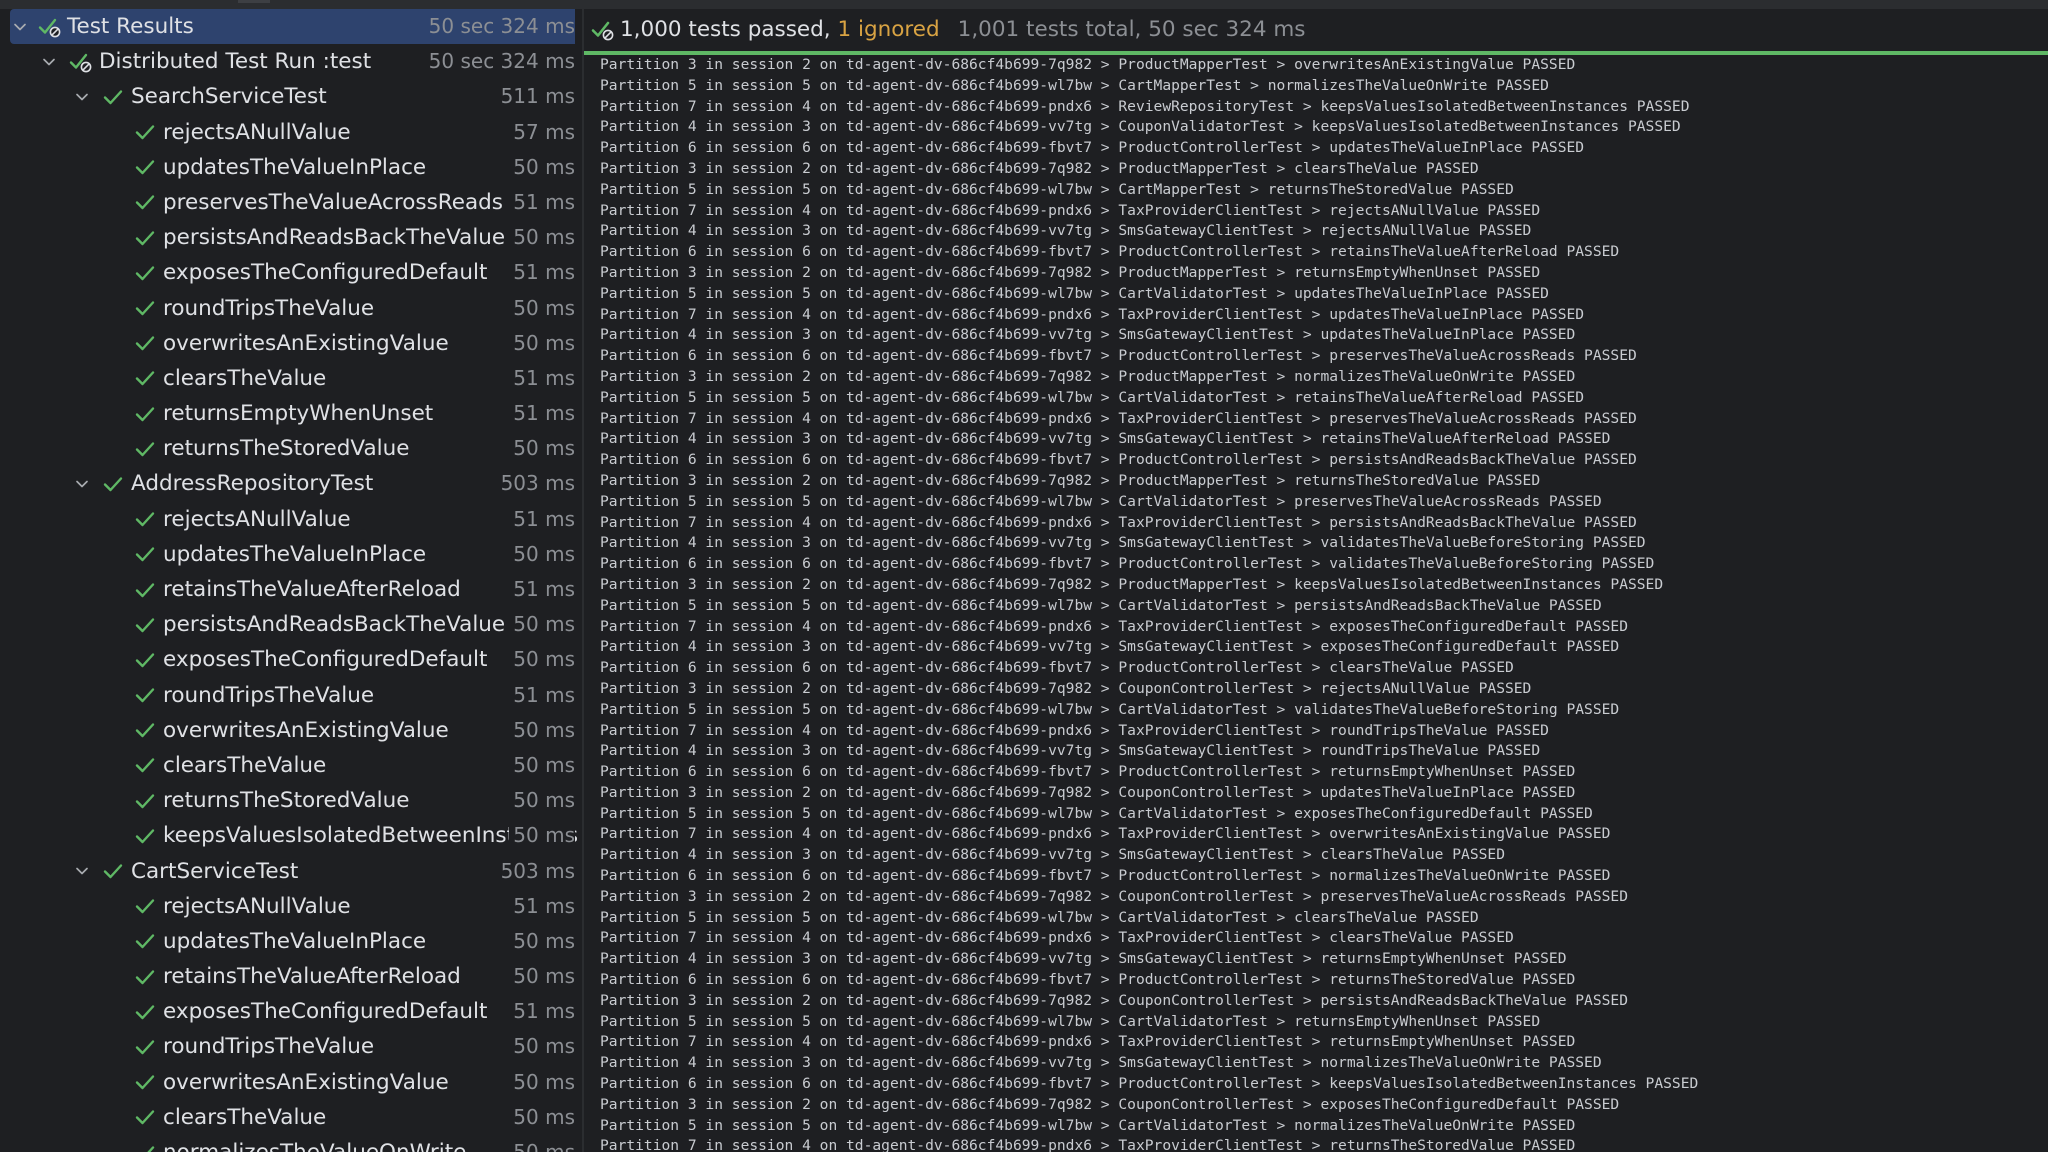 The width and height of the screenshot is (2048, 1152). Describe the element at coordinates (235, 62) in the screenshot. I see `test-name: Distributed Test Run :test` at that location.